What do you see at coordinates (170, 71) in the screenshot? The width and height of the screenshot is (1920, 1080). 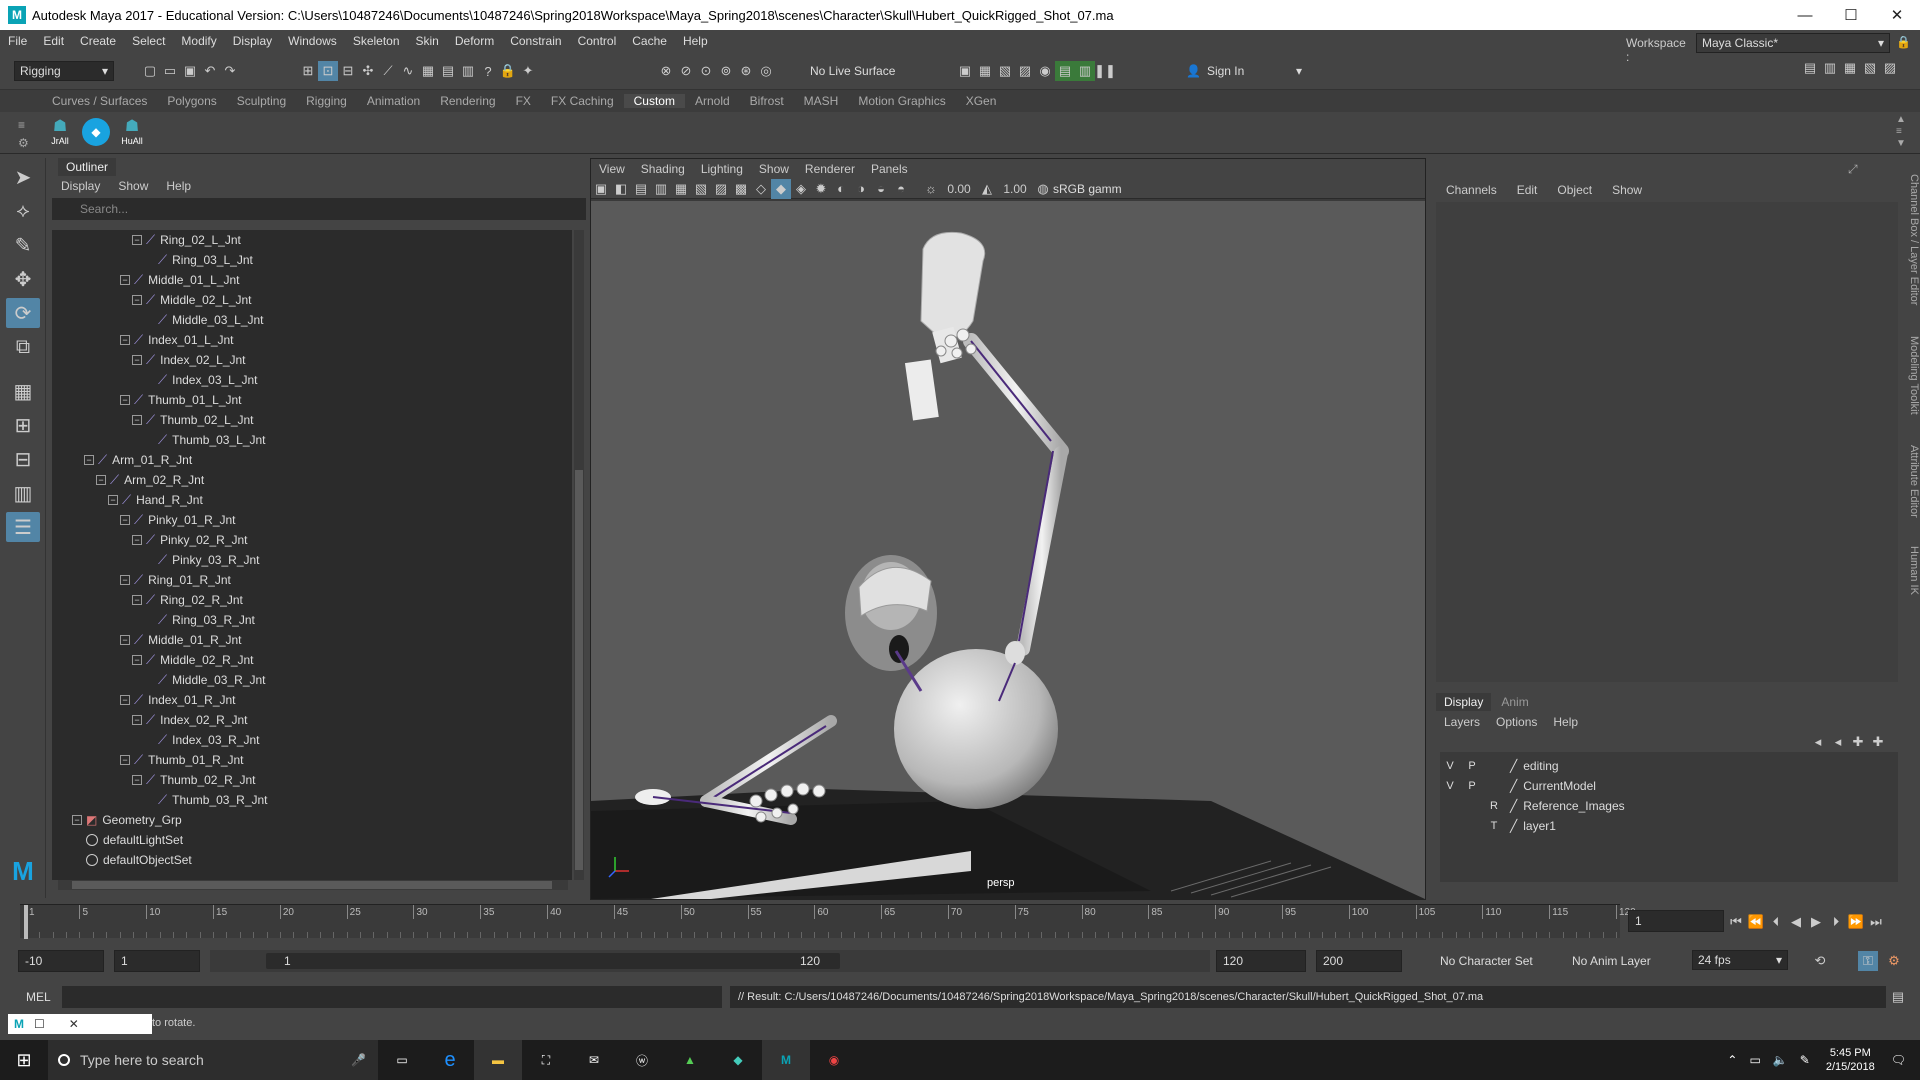 I see `open-scene-icon: ▭` at bounding box center [170, 71].